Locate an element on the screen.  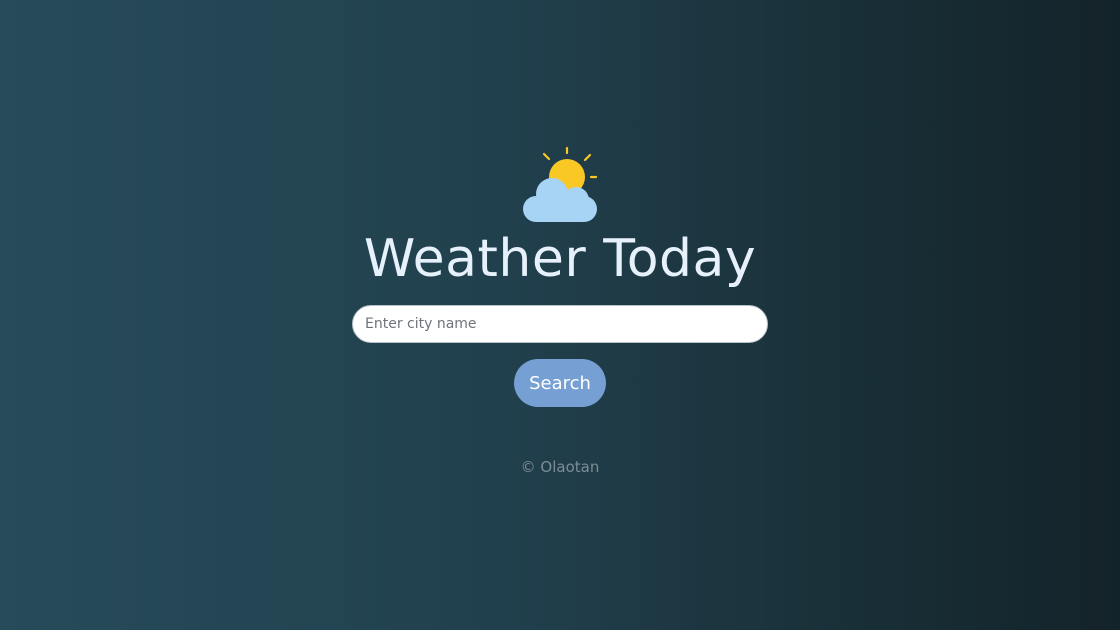
search-button: Search is located at coordinates (560, 383).